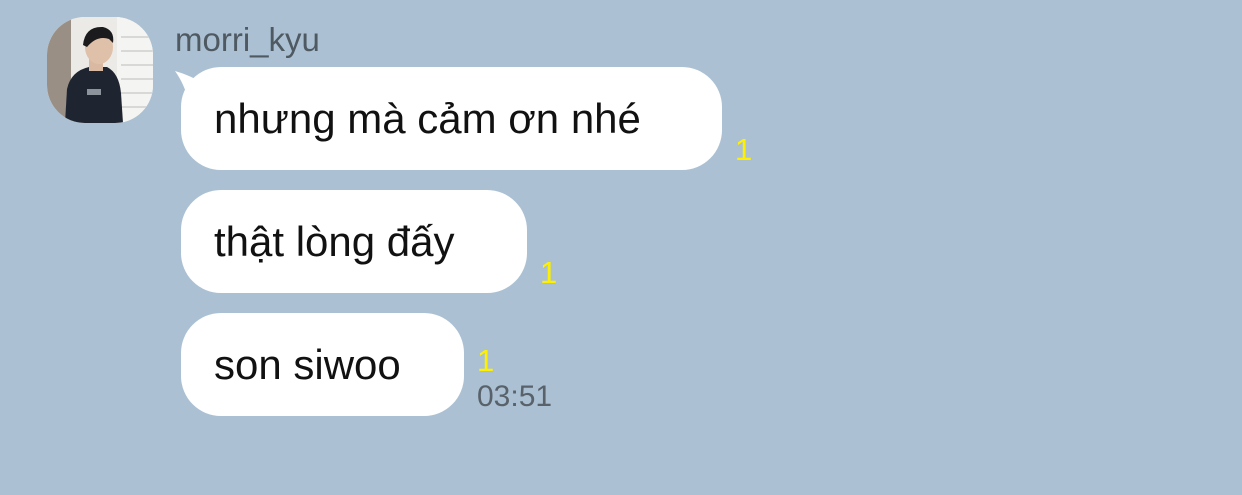 The width and height of the screenshot is (1242, 495). Describe the element at coordinates (307, 364) in the screenshot. I see `message-text: son siwoo` at that location.